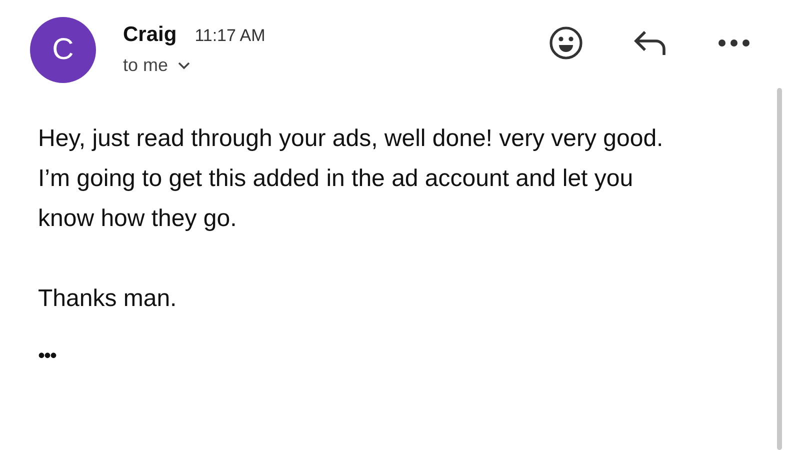 This screenshot has height=450, width=800. I want to click on sender-name: Craig, so click(150, 35).